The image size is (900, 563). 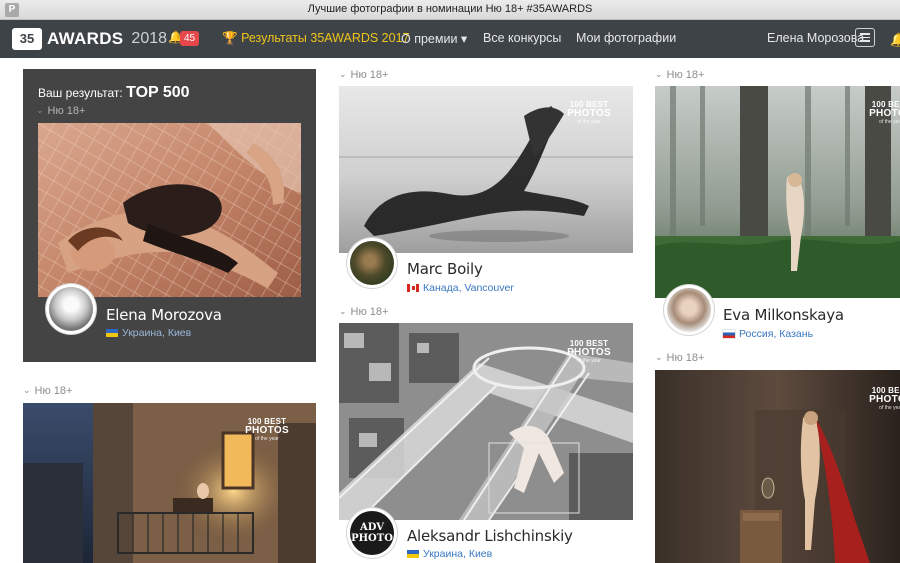 I want to click on result-rank: TOP 500, so click(x=158, y=92).